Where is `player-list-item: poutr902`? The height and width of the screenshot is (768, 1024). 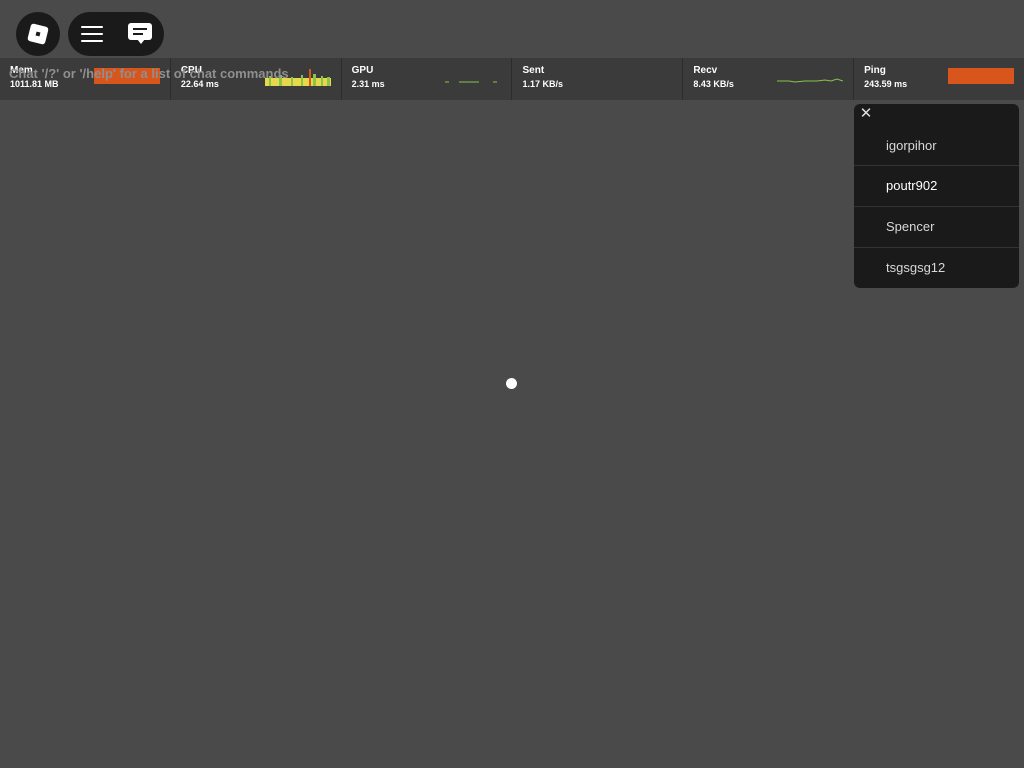 player-list-item: poutr902 is located at coordinates (936, 186).